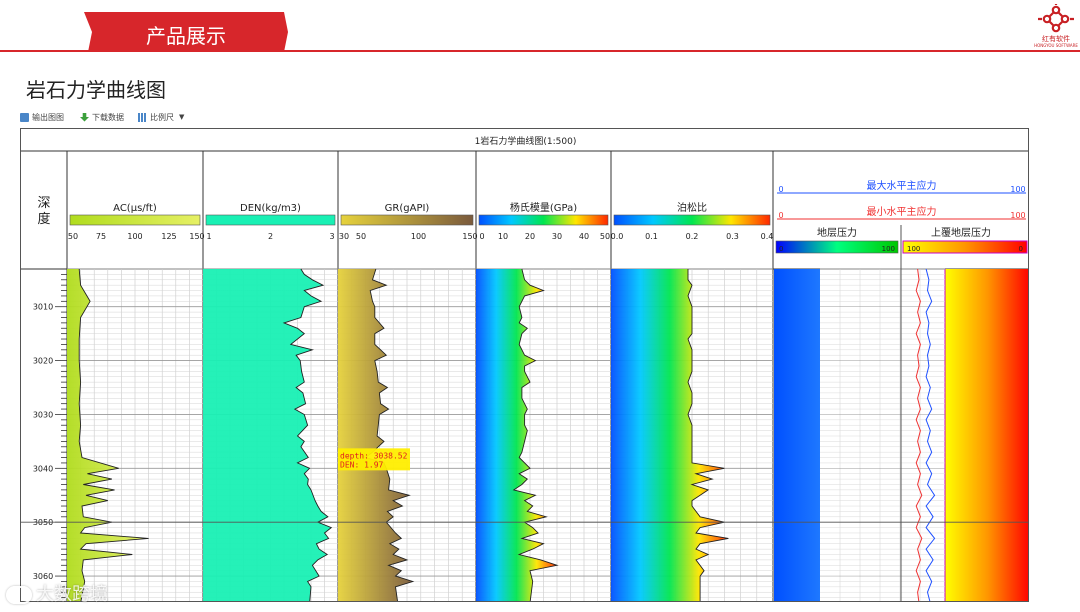  What do you see at coordinates (142, 117) in the screenshot?
I see `scale-icon` at bounding box center [142, 117].